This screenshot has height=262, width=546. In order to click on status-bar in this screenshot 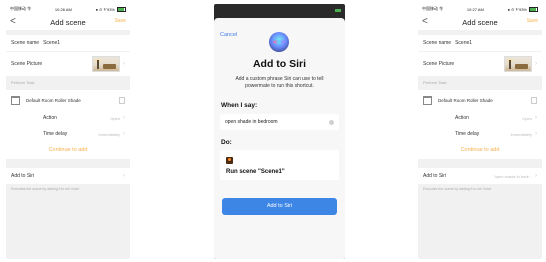, I will do `click(279, 10)`.